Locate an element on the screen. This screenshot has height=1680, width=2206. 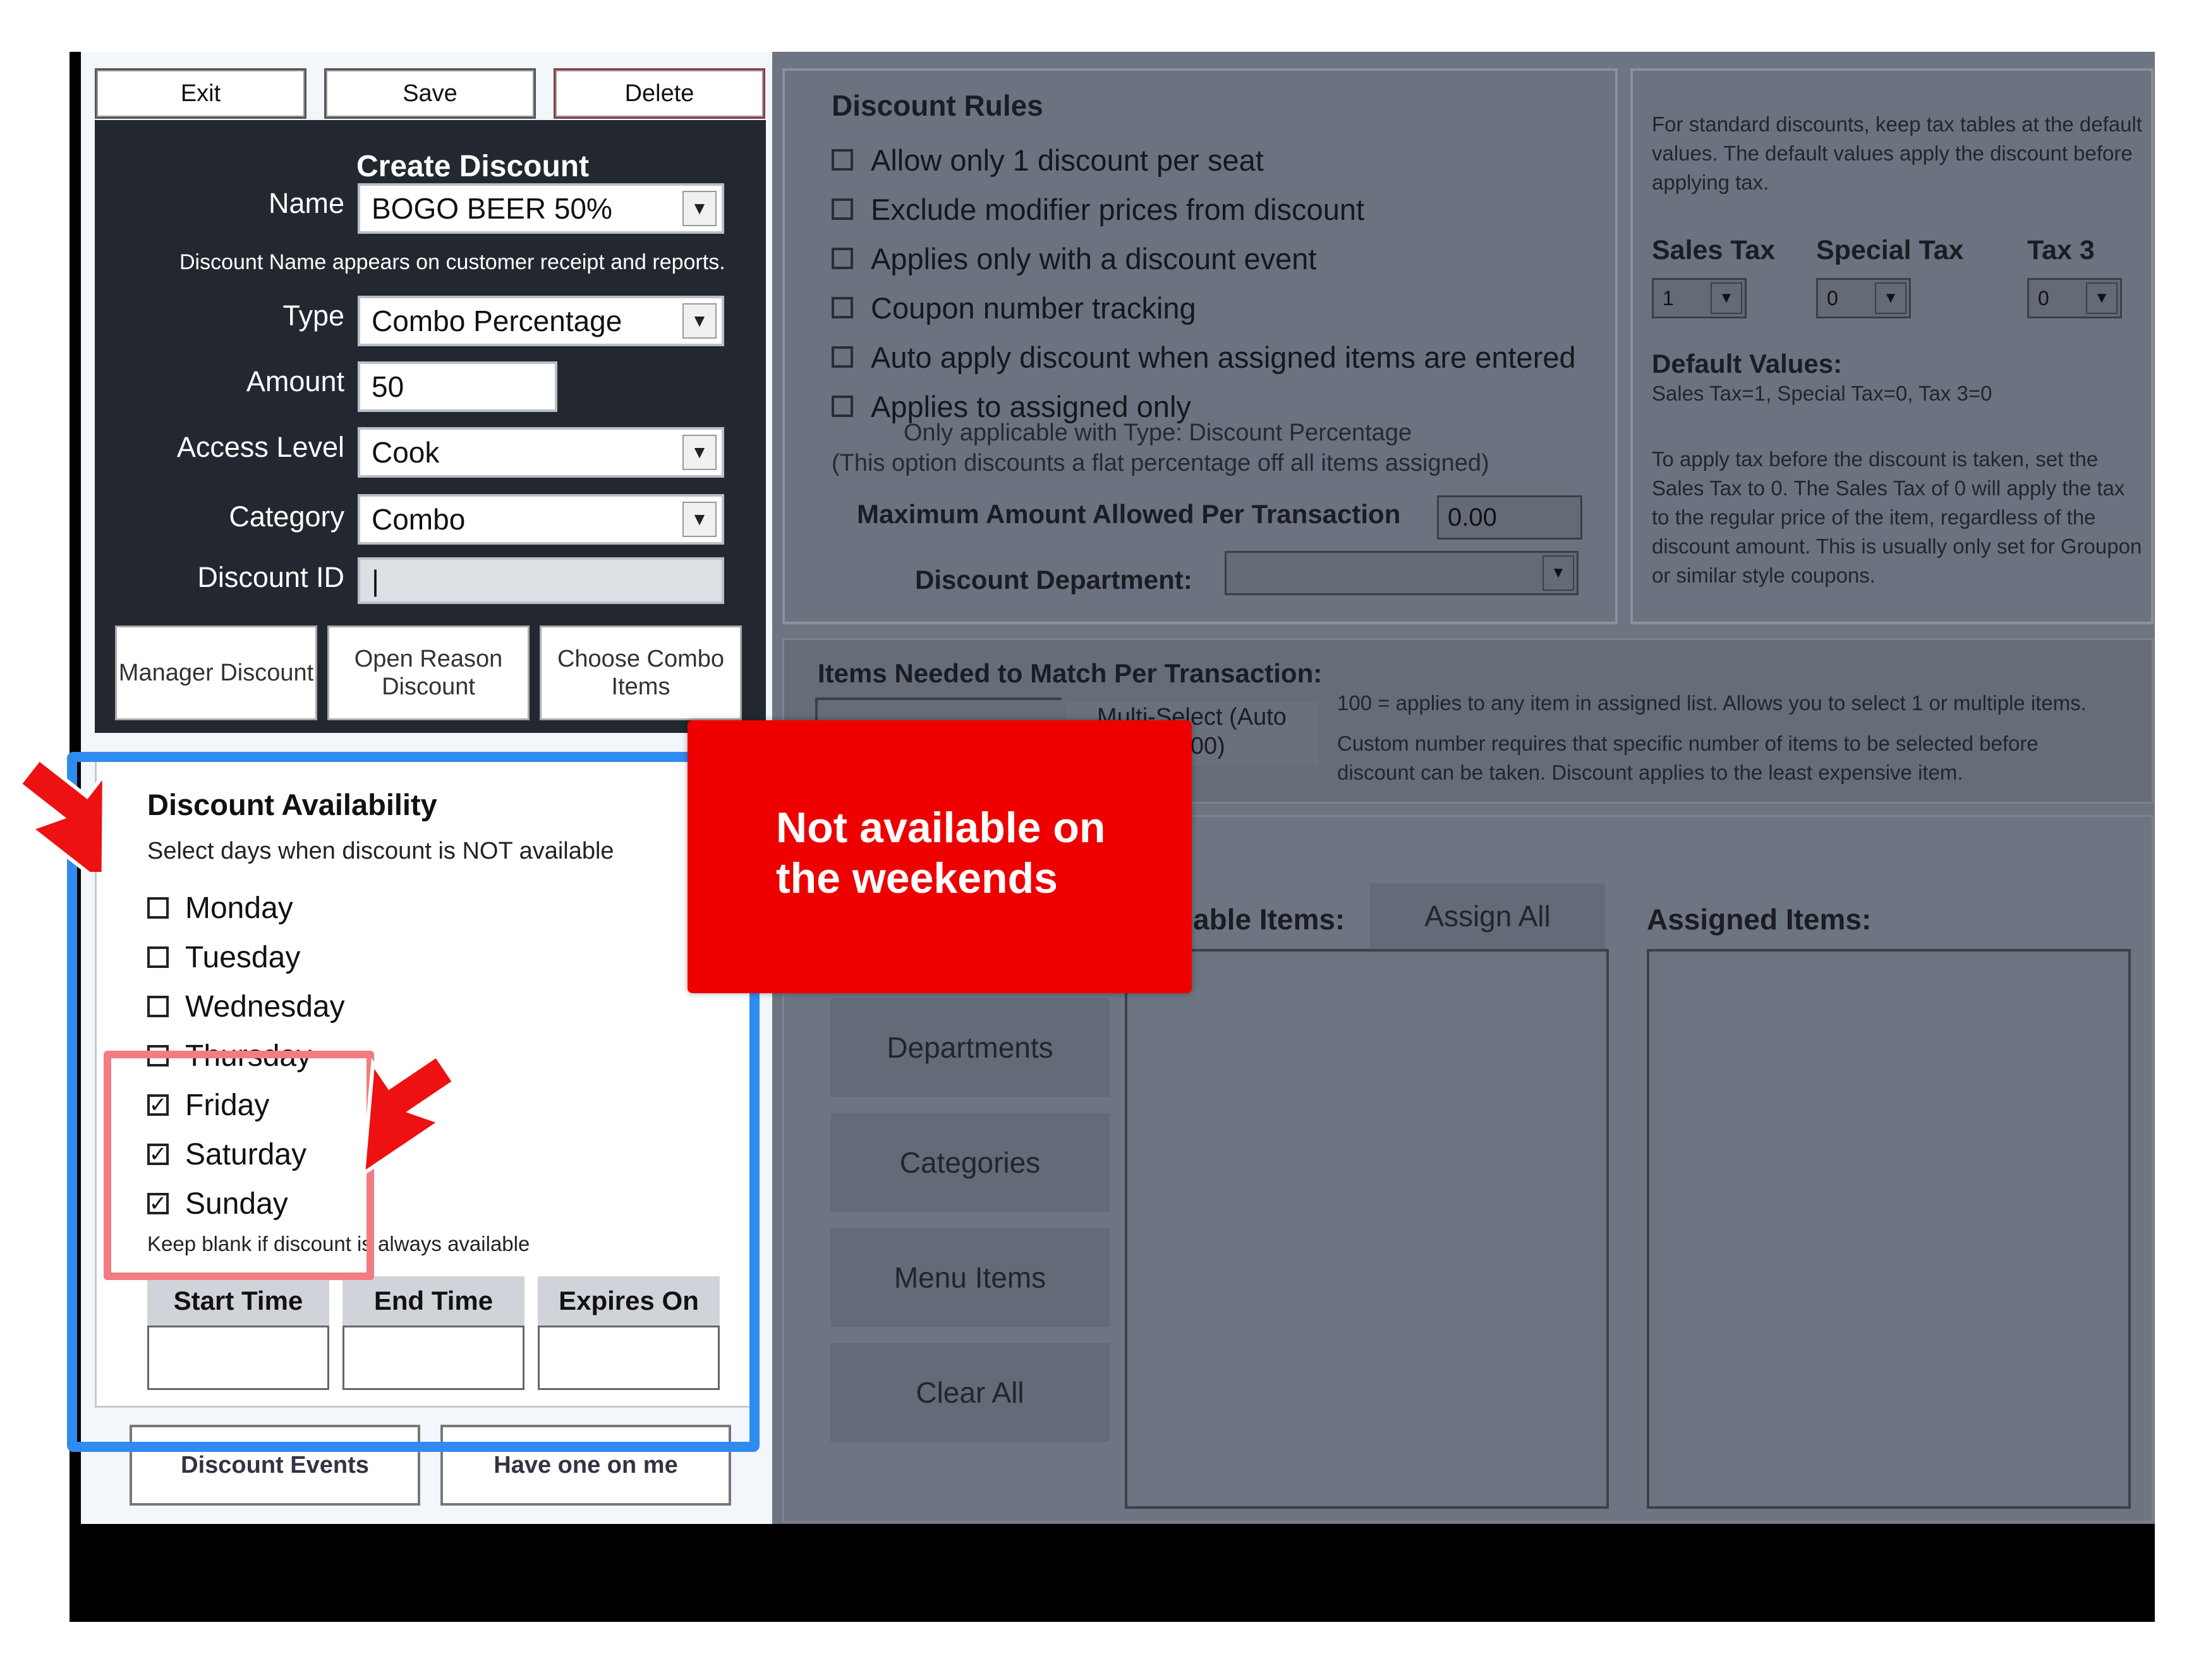
assign-all-button: Assign All is located at coordinates (1487, 916).